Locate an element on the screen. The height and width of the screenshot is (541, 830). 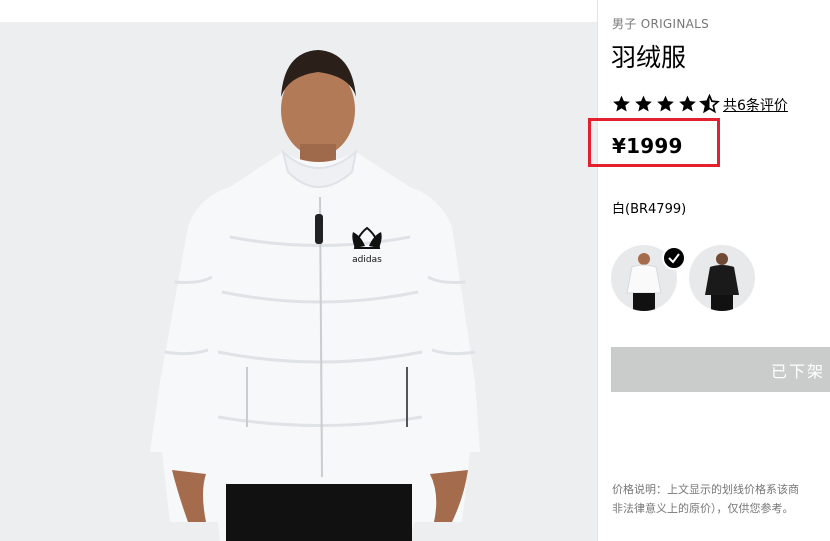
sold-out-button: 已下架 is located at coordinates (720, 369).